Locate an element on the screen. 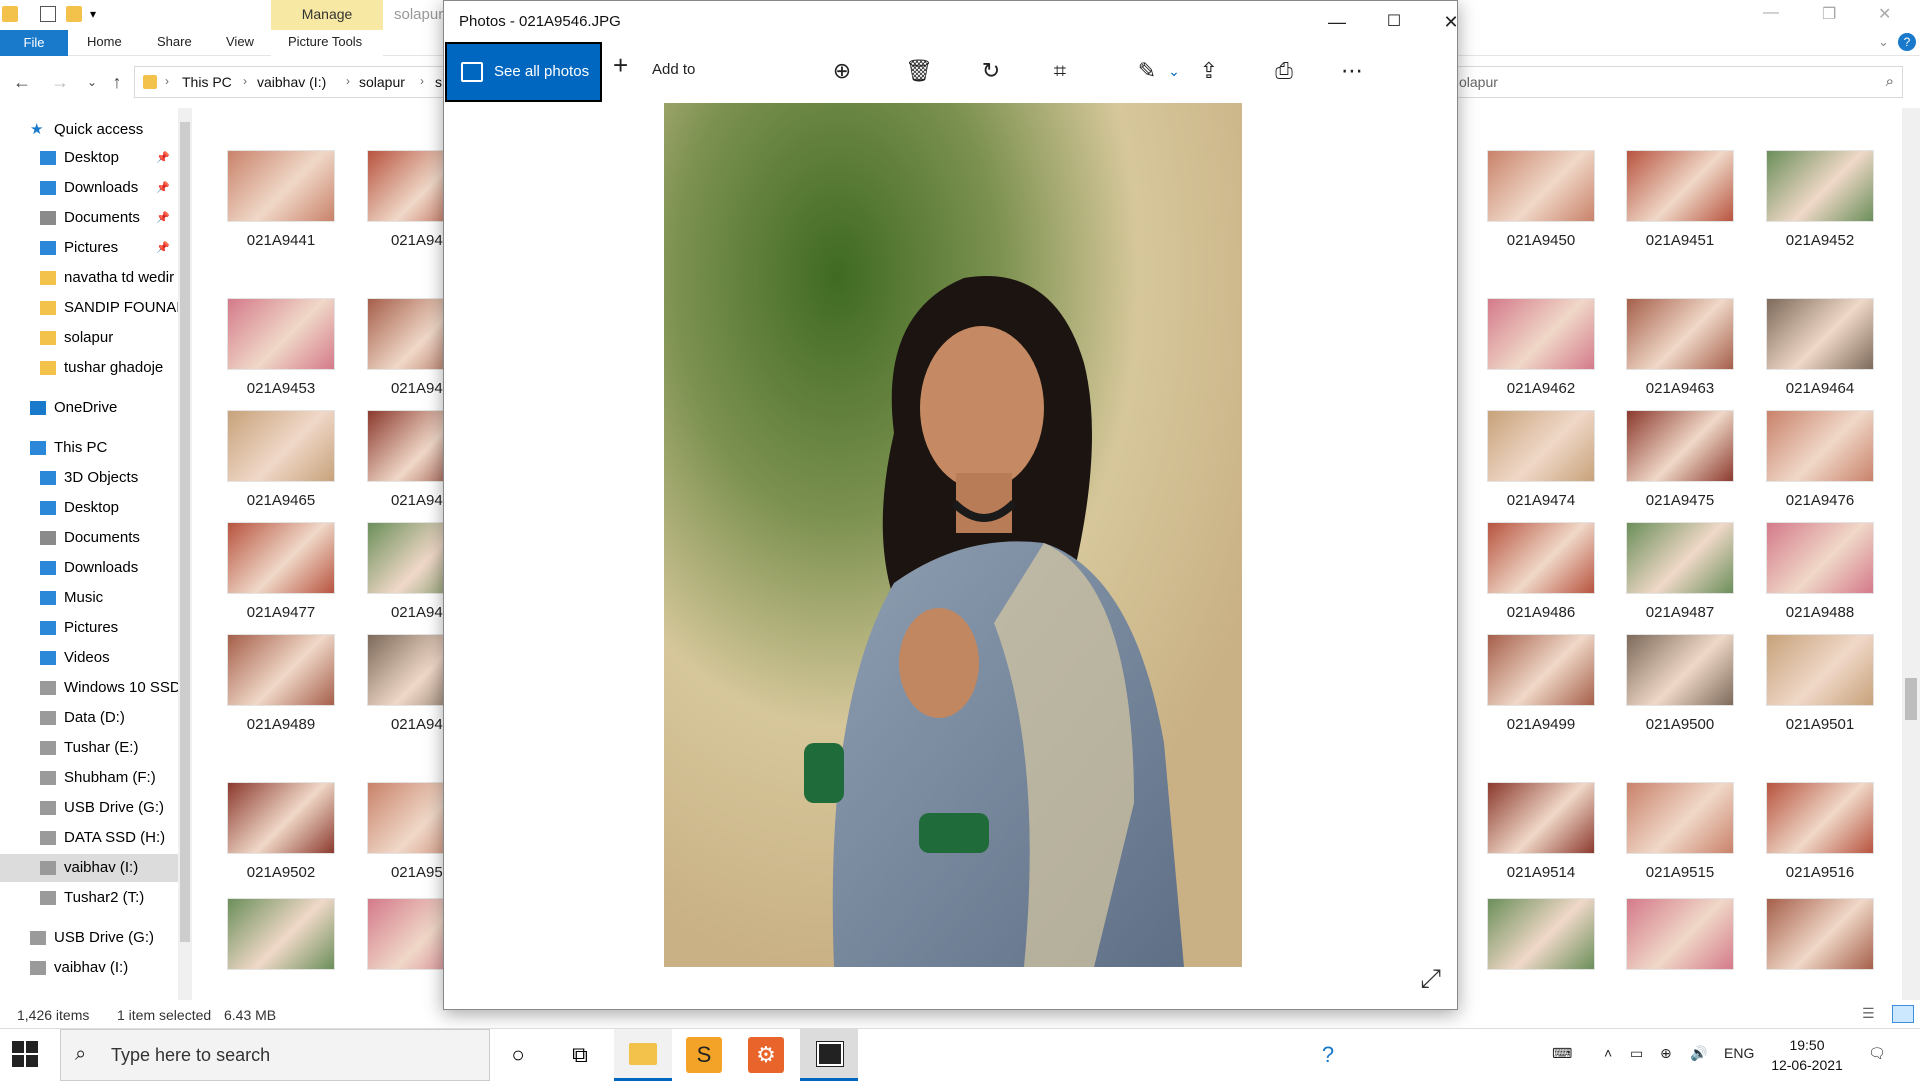 This screenshot has height=1081, width=1920. nav-item: ★ Quick access is located at coordinates (89, 130).